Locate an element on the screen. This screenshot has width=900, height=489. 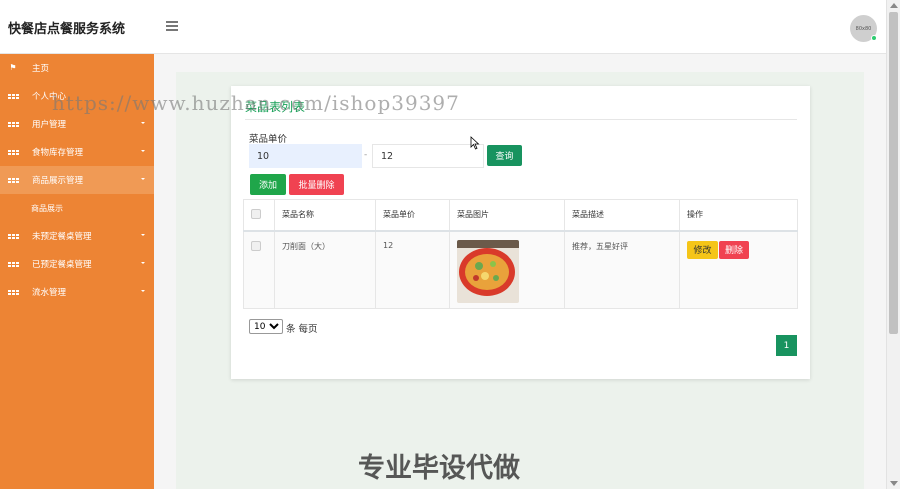
select-all-checkbox is located at coordinates (256, 213).